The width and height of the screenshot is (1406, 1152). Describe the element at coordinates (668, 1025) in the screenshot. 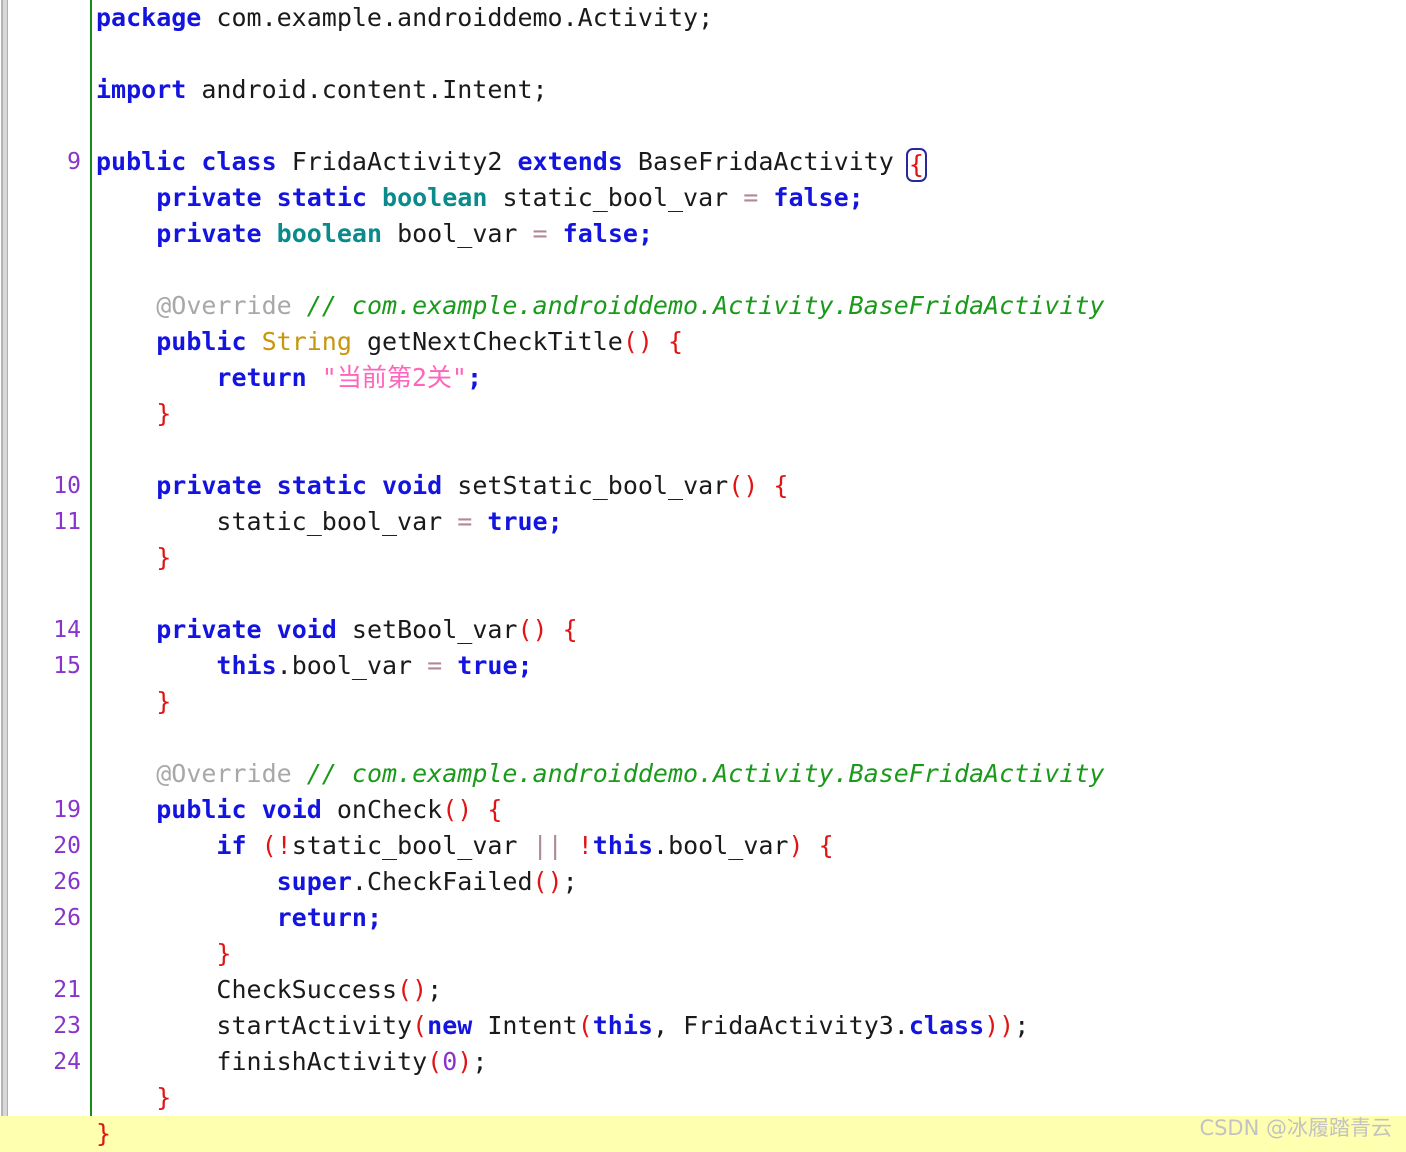

I see `code-token: ,` at that location.